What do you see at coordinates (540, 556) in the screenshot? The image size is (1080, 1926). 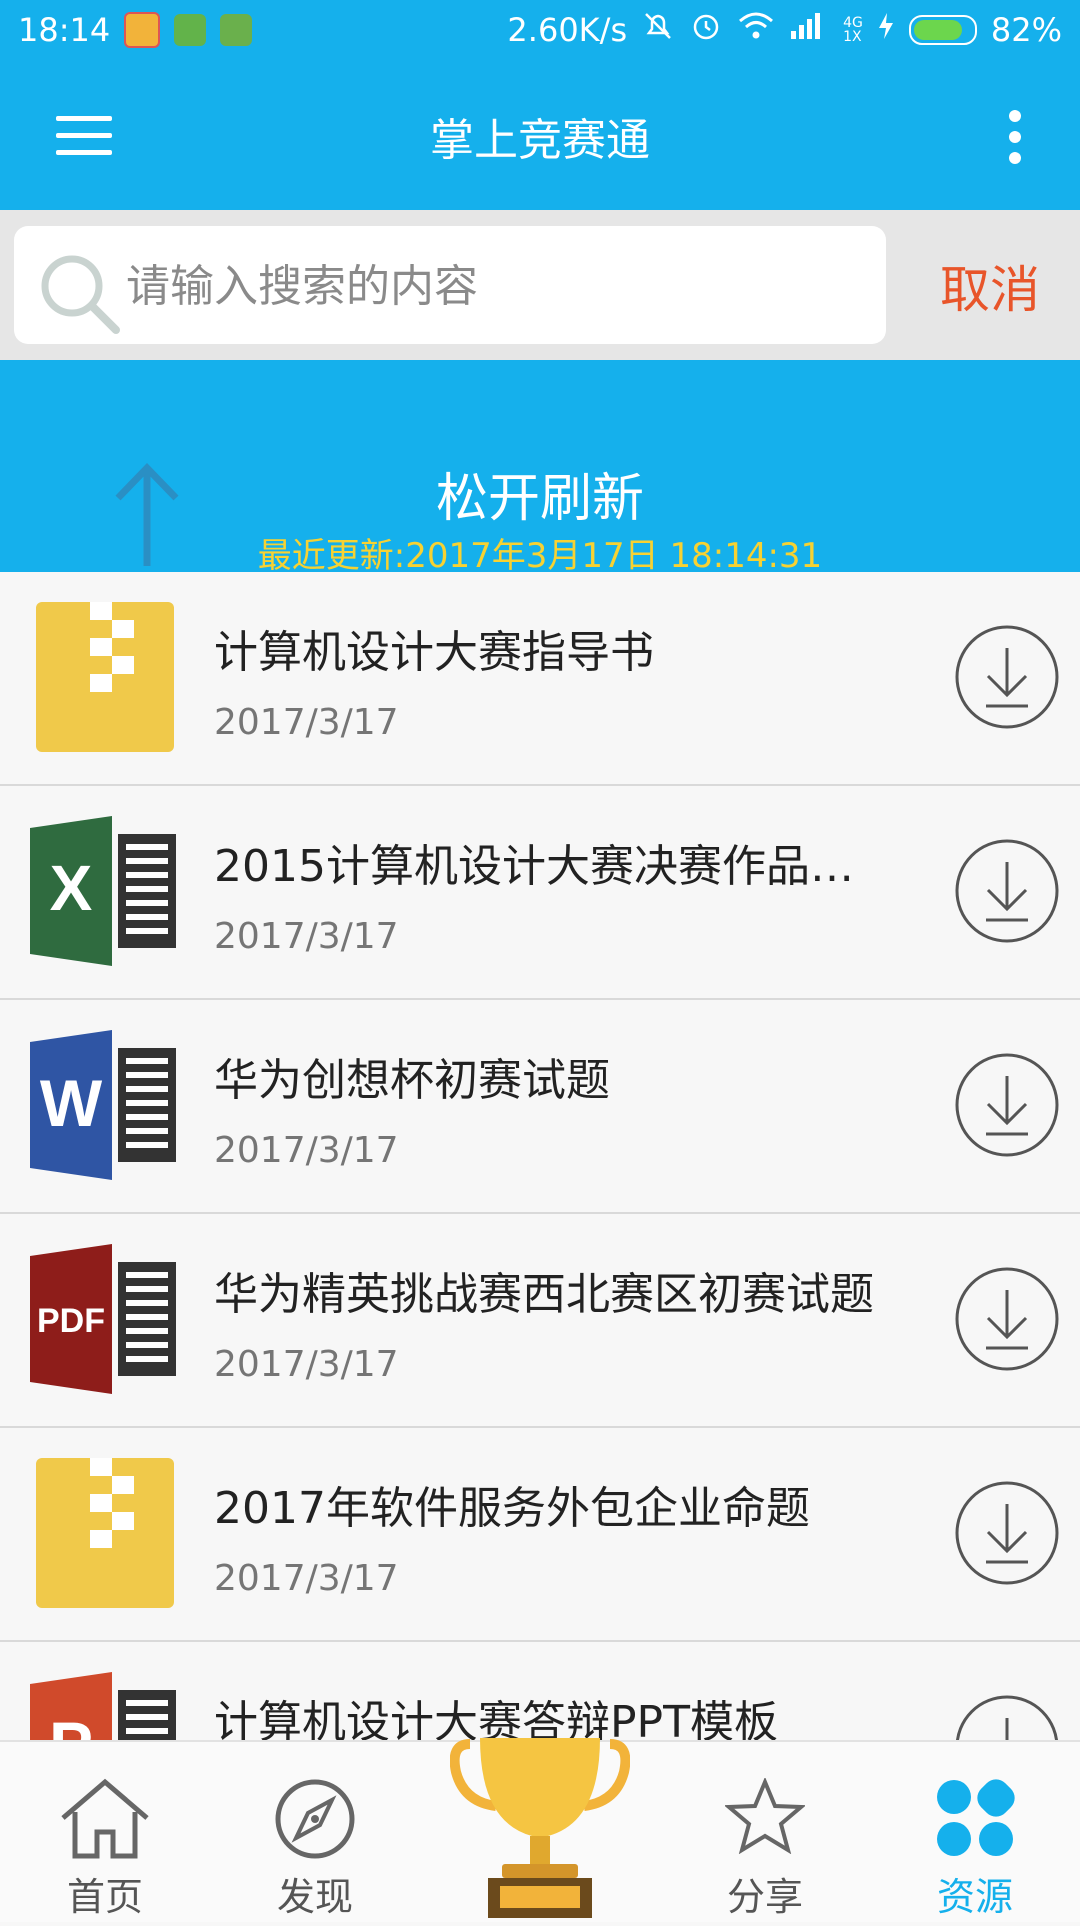 I see `refresh-last-updated: 最近更新:2017年3月17日 18:14:31` at bounding box center [540, 556].